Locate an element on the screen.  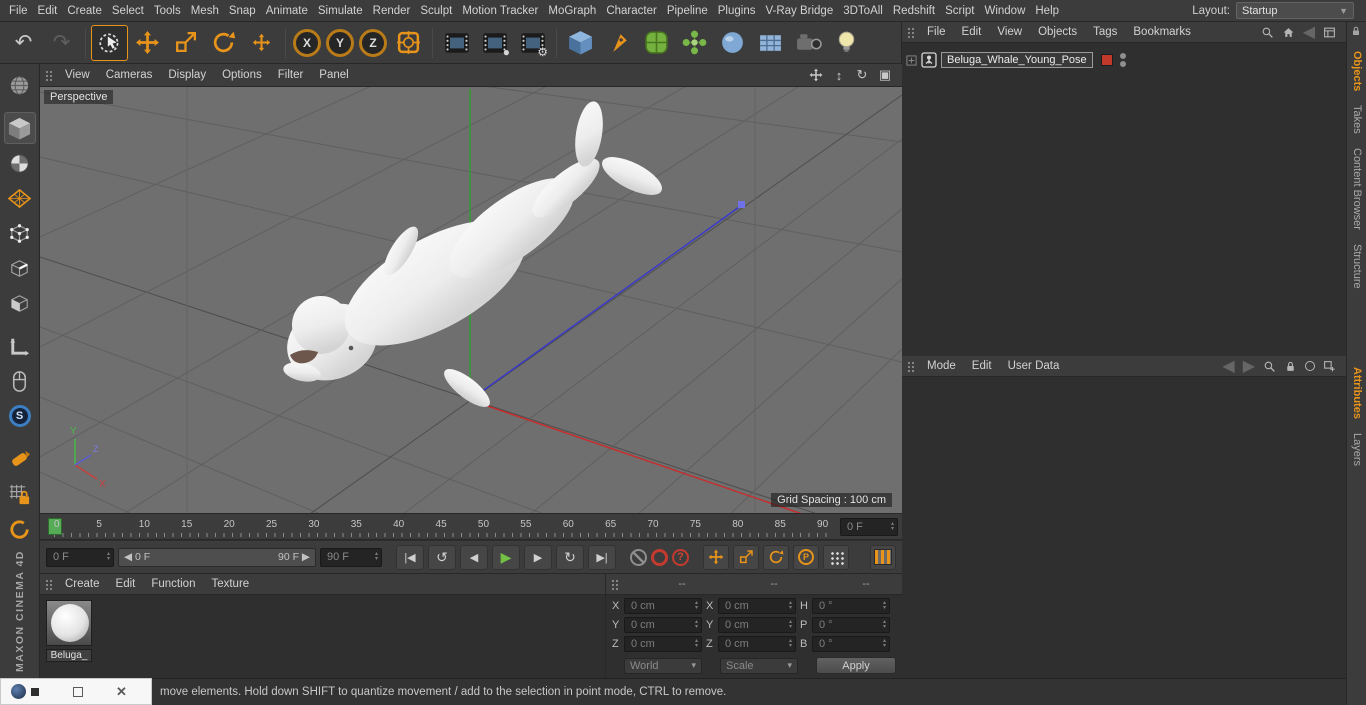
snap-toggle-button: S is located at coordinates (20, 416).